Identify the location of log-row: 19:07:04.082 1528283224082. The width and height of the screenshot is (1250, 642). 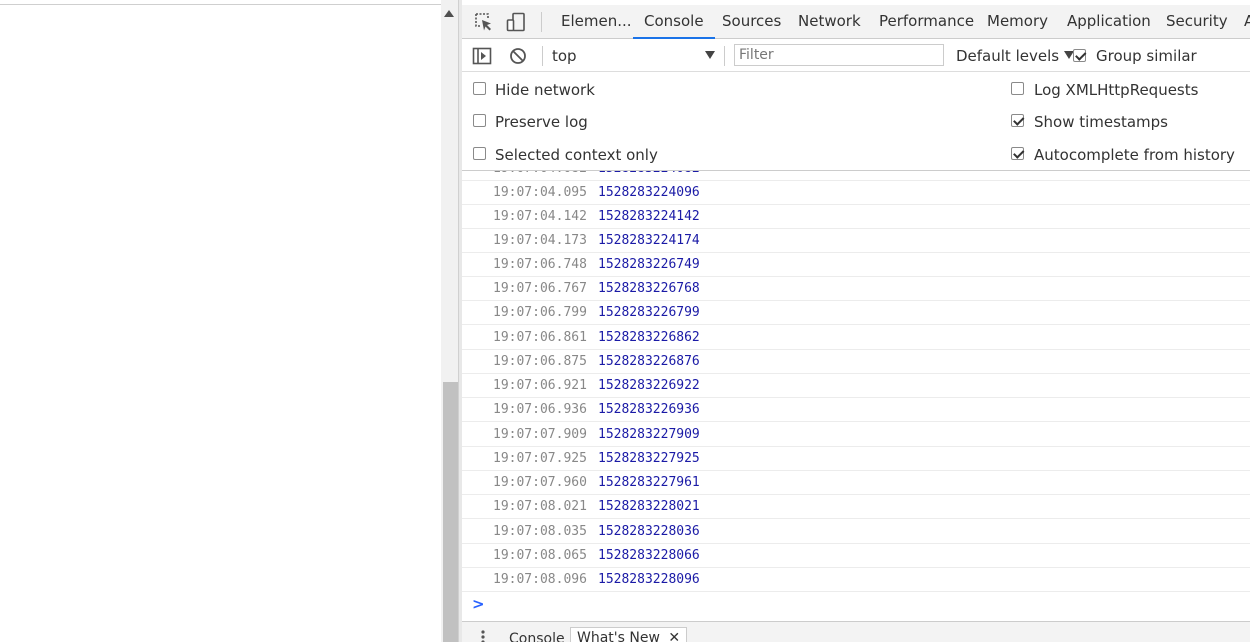
(856, 176).